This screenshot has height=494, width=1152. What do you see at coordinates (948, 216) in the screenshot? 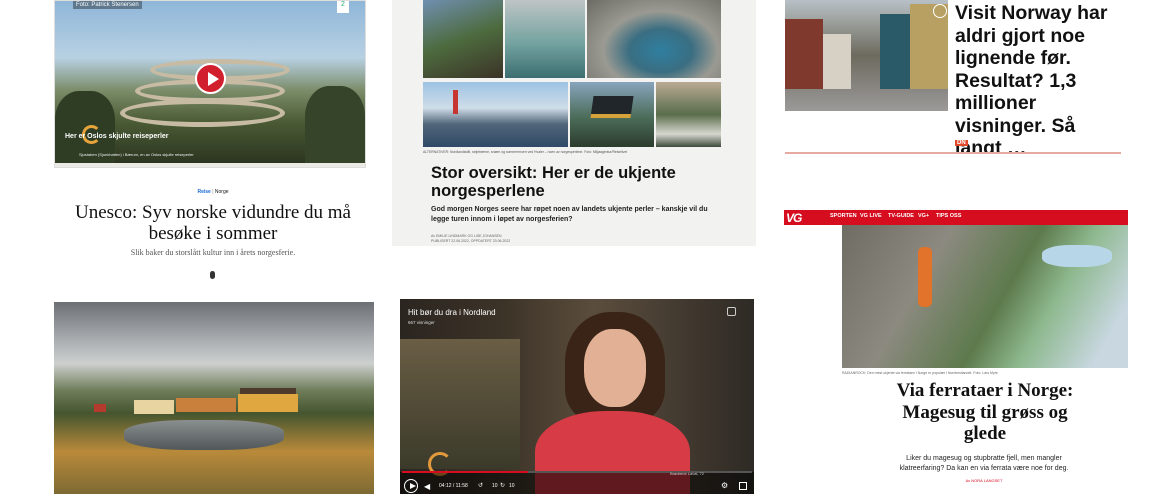
I see `nav-item-tips-oss: TIPS OSS` at bounding box center [948, 216].